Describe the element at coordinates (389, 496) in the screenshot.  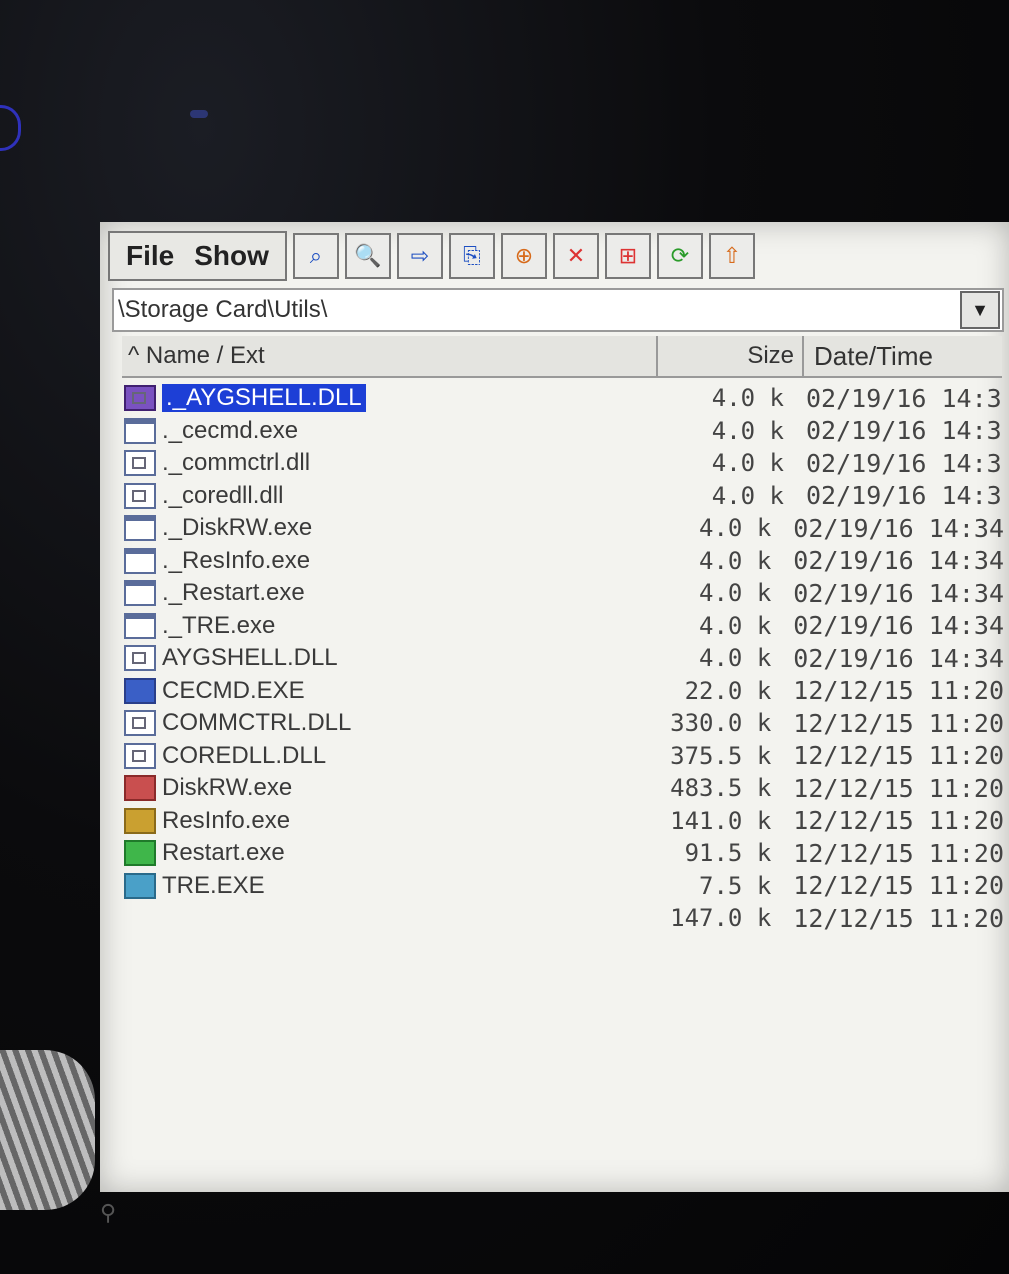
I see `file-name-cell: ._coredll.dll` at that location.